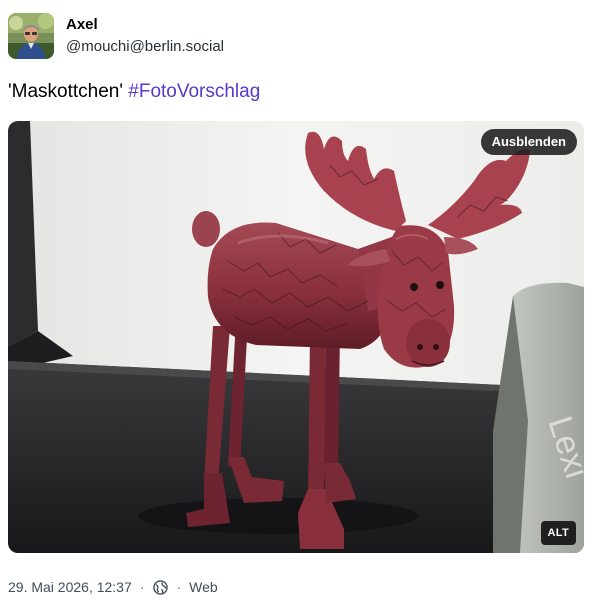 The image size is (598, 600). What do you see at coordinates (528, 142) in the screenshot?
I see `hide-media-button: Ausblenden` at bounding box center [528, 142].